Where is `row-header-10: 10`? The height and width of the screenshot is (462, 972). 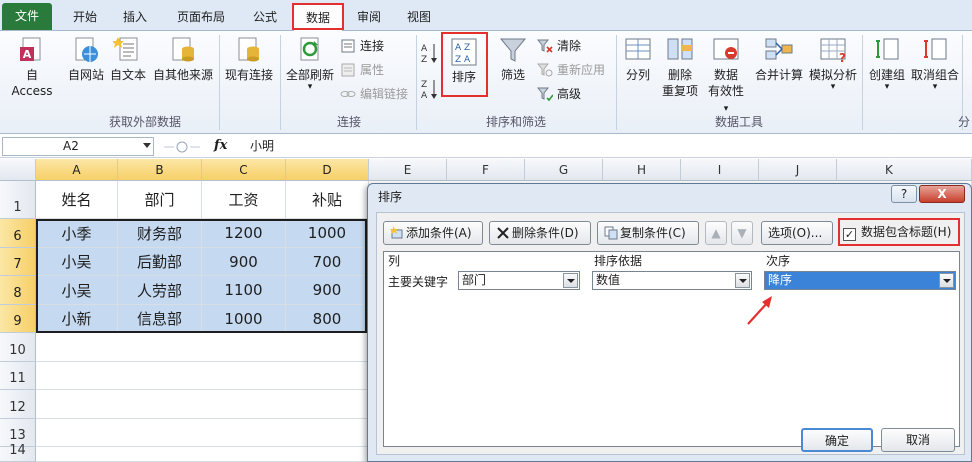
row-header-10: 10 is located at coordinates (18, 347).